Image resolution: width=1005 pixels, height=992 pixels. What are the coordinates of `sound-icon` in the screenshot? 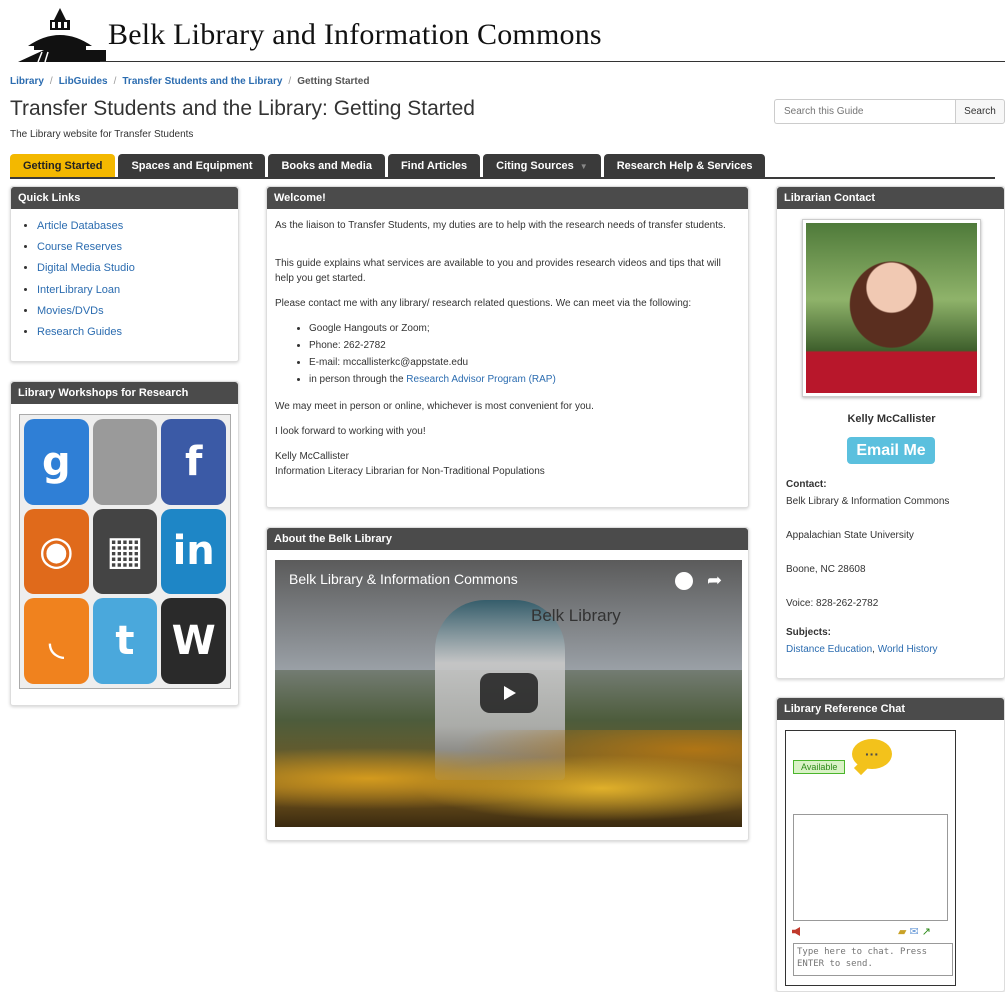 It's located at (796, 931).